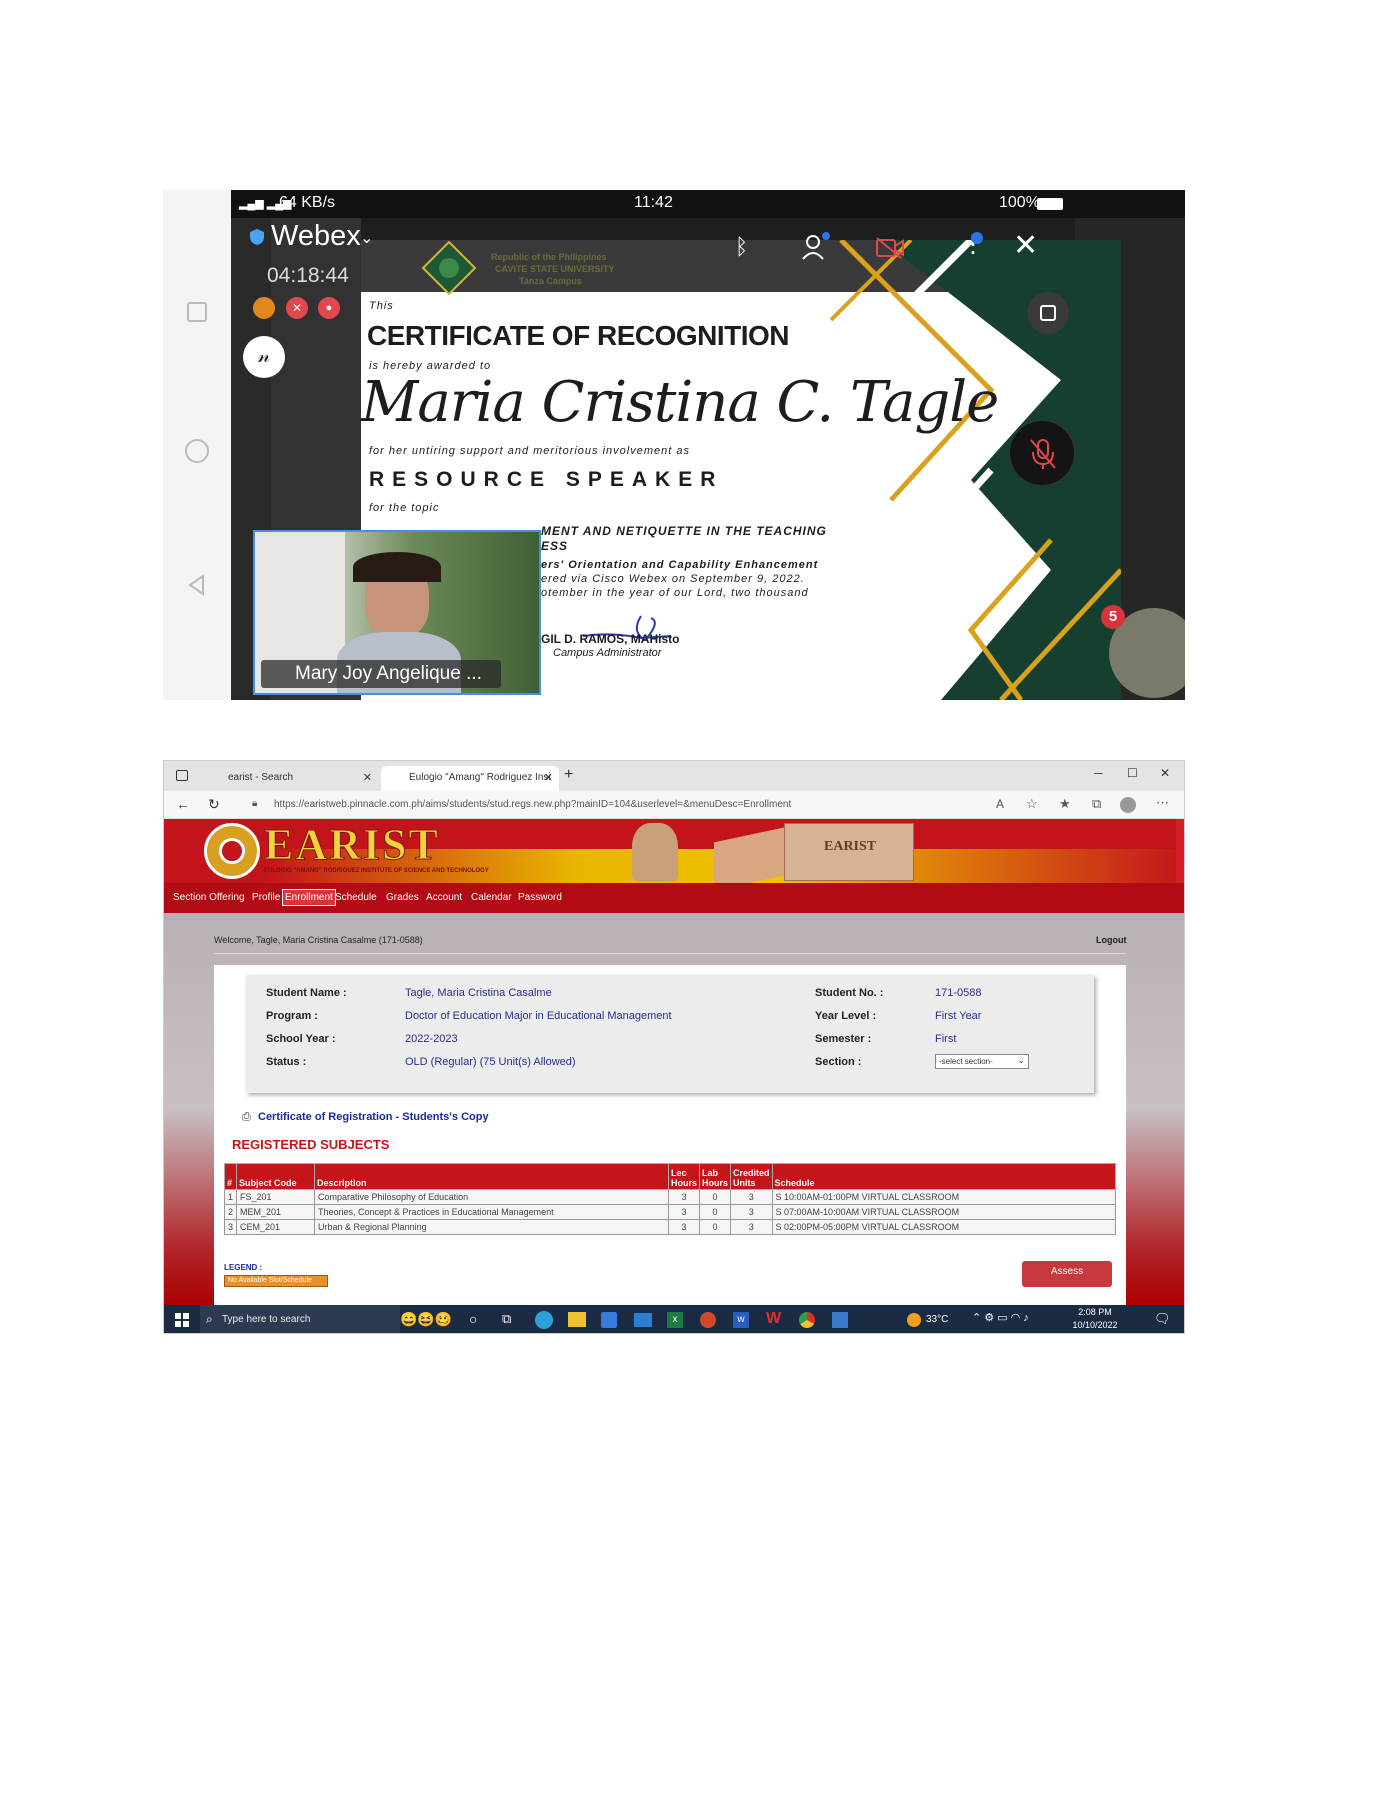 Image resolution: width=1390 pixels, height=1800 pixels. Describe the element at coordinates (944, 1176) in the screenshot. I see `col-schedule: Schedule` at that location.